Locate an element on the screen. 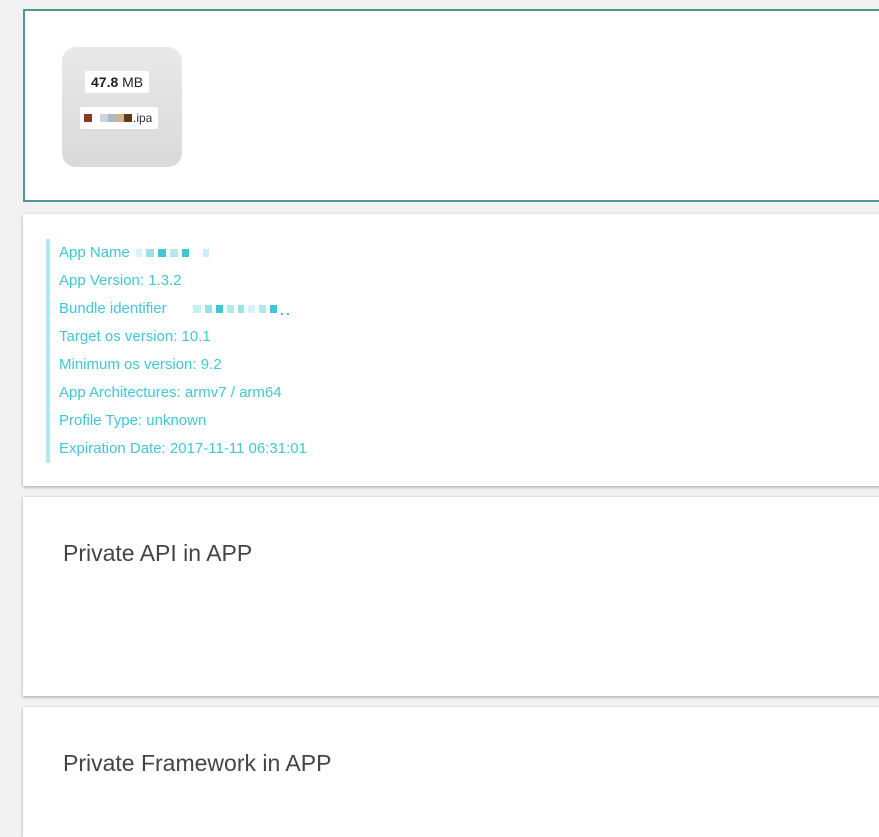 This screenshot has height=837, width=879. private-framework-title: Private Framework in APP is located at coordinates (197, 763).